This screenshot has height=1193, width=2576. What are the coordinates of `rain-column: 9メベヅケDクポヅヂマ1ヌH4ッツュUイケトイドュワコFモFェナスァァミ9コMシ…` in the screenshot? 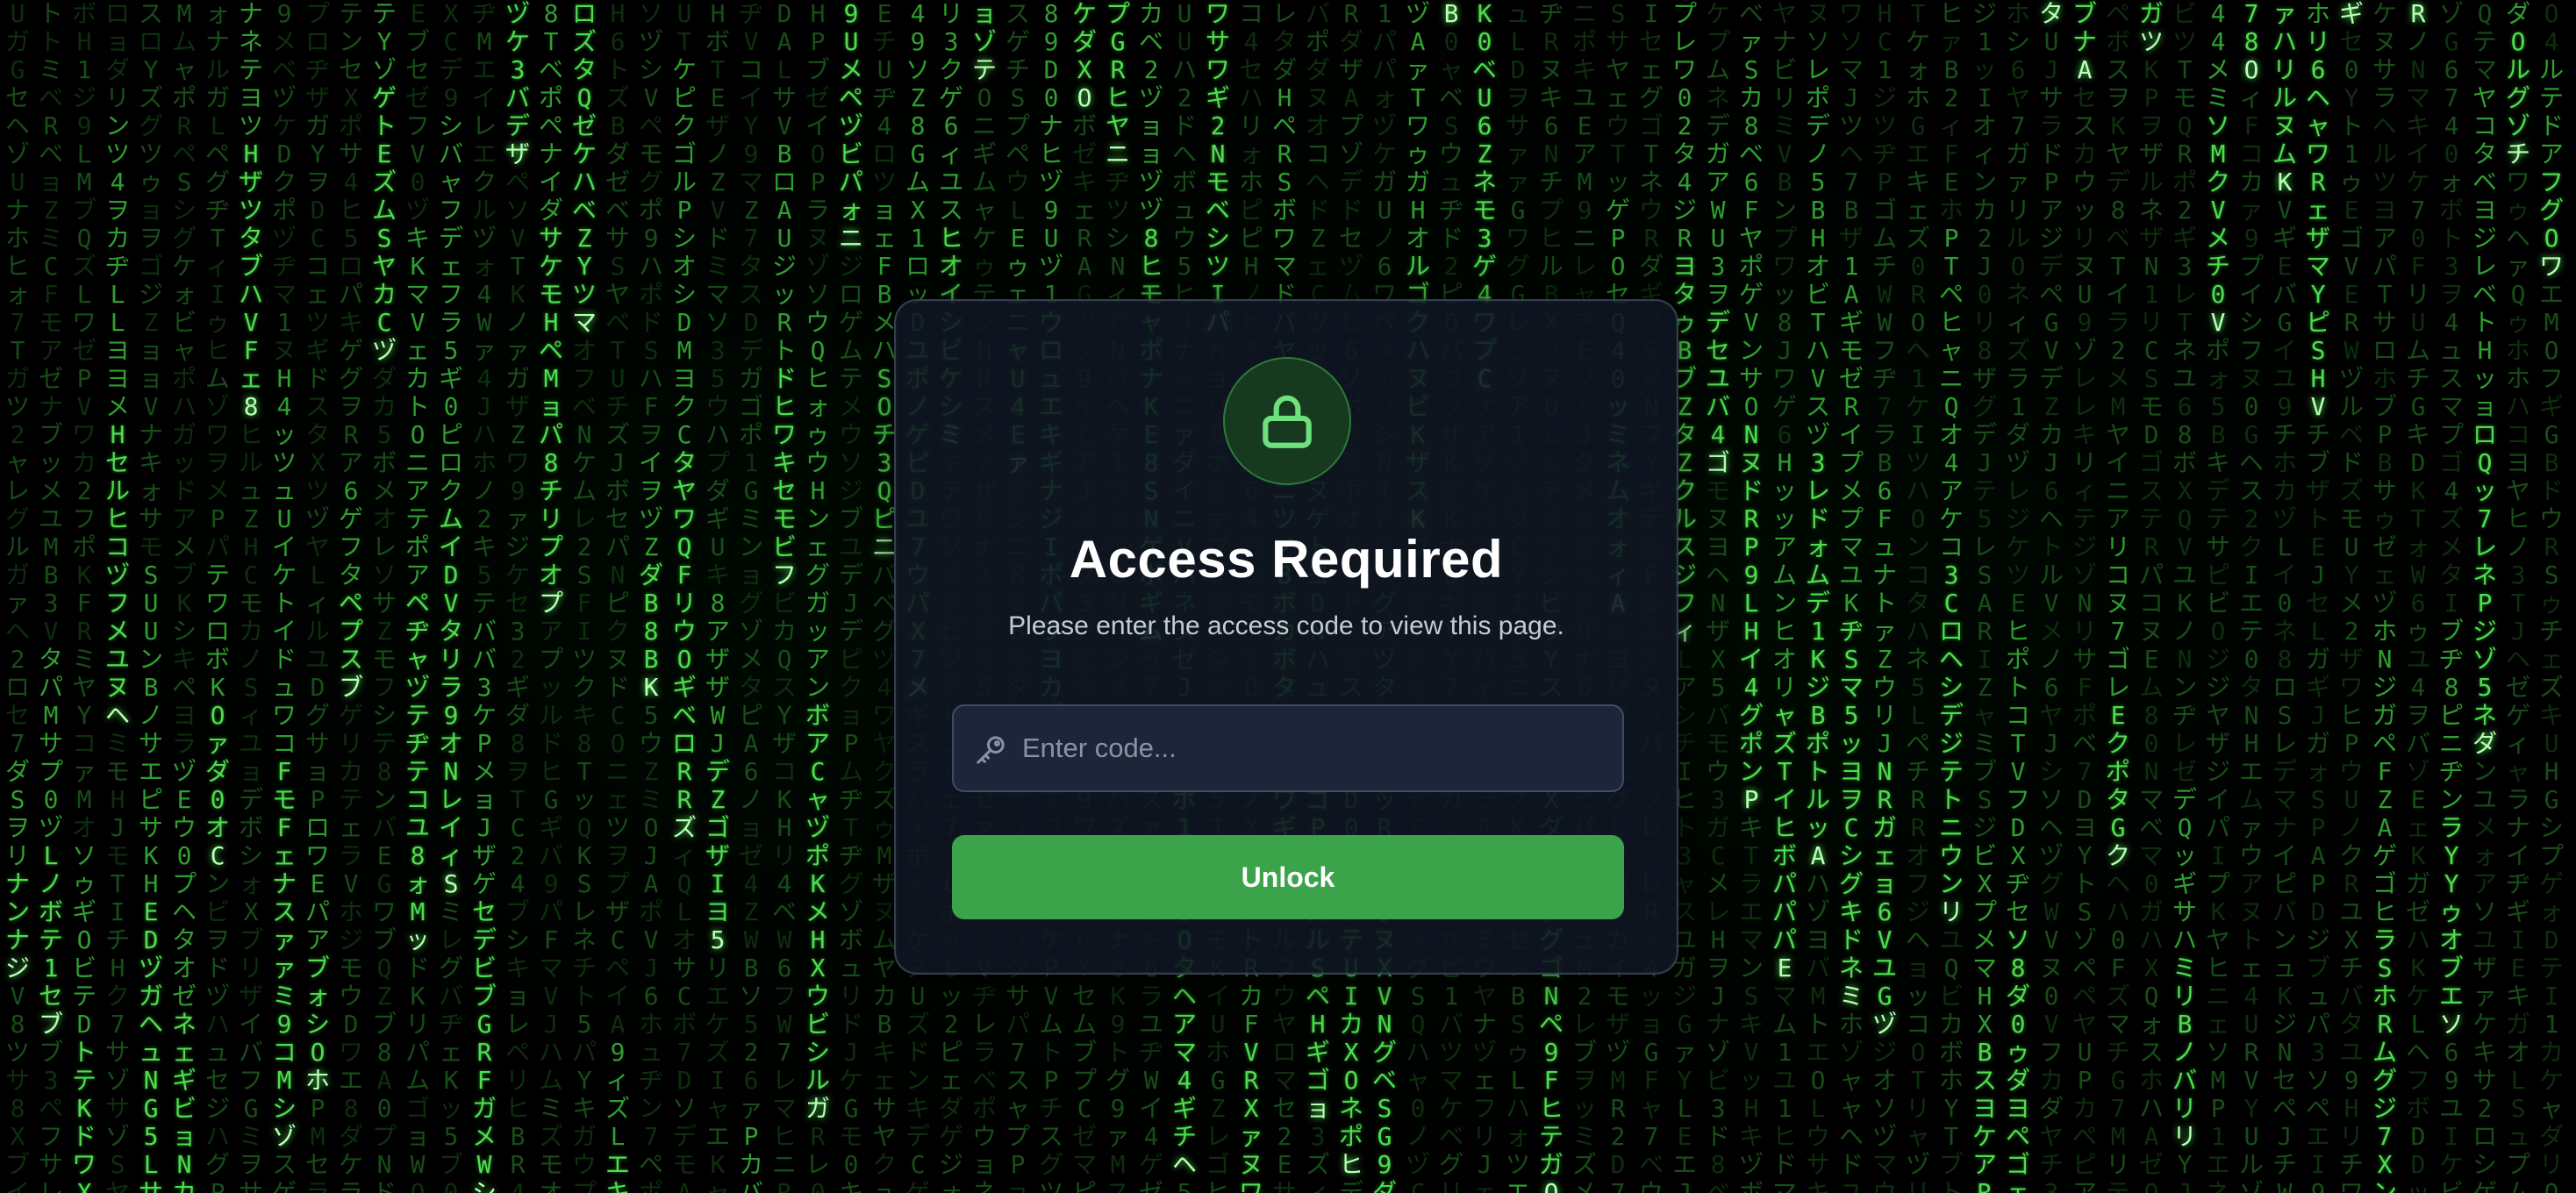 It's located at (284, 596).